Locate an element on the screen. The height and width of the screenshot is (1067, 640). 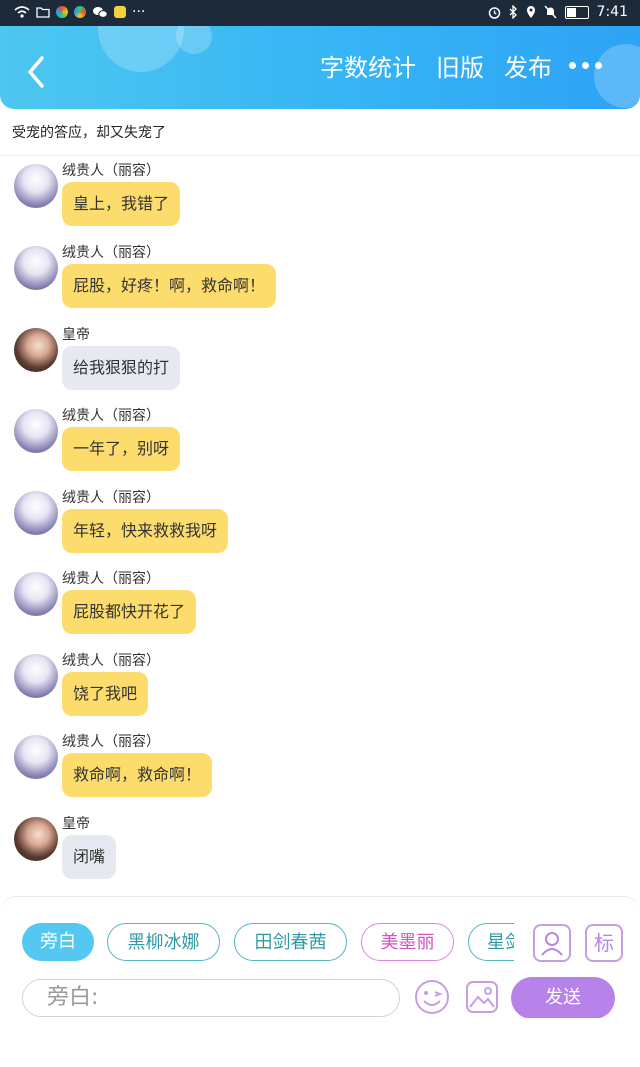
chevron-left-icon is located at coordinates (36, 72).